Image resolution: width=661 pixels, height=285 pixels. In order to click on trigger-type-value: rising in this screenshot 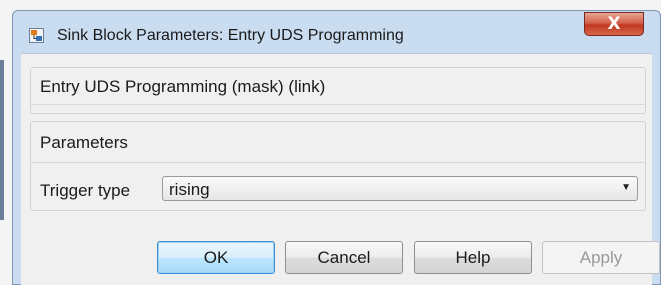, I will do `click(189, 189)`.